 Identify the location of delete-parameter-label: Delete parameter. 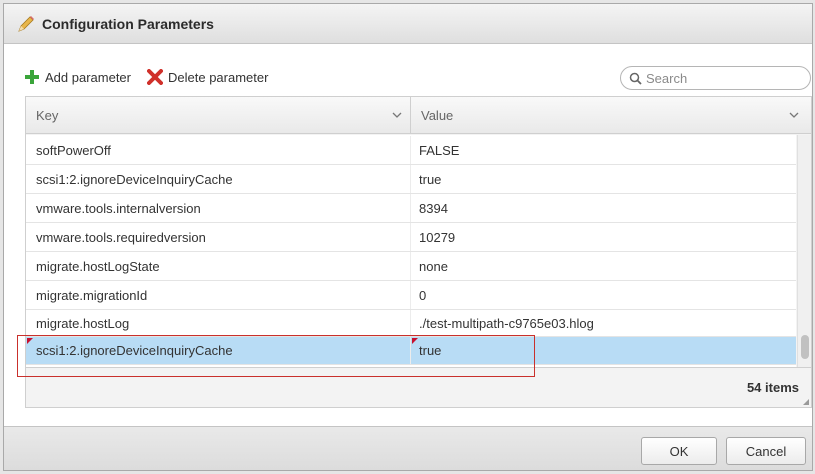
(218, 77).